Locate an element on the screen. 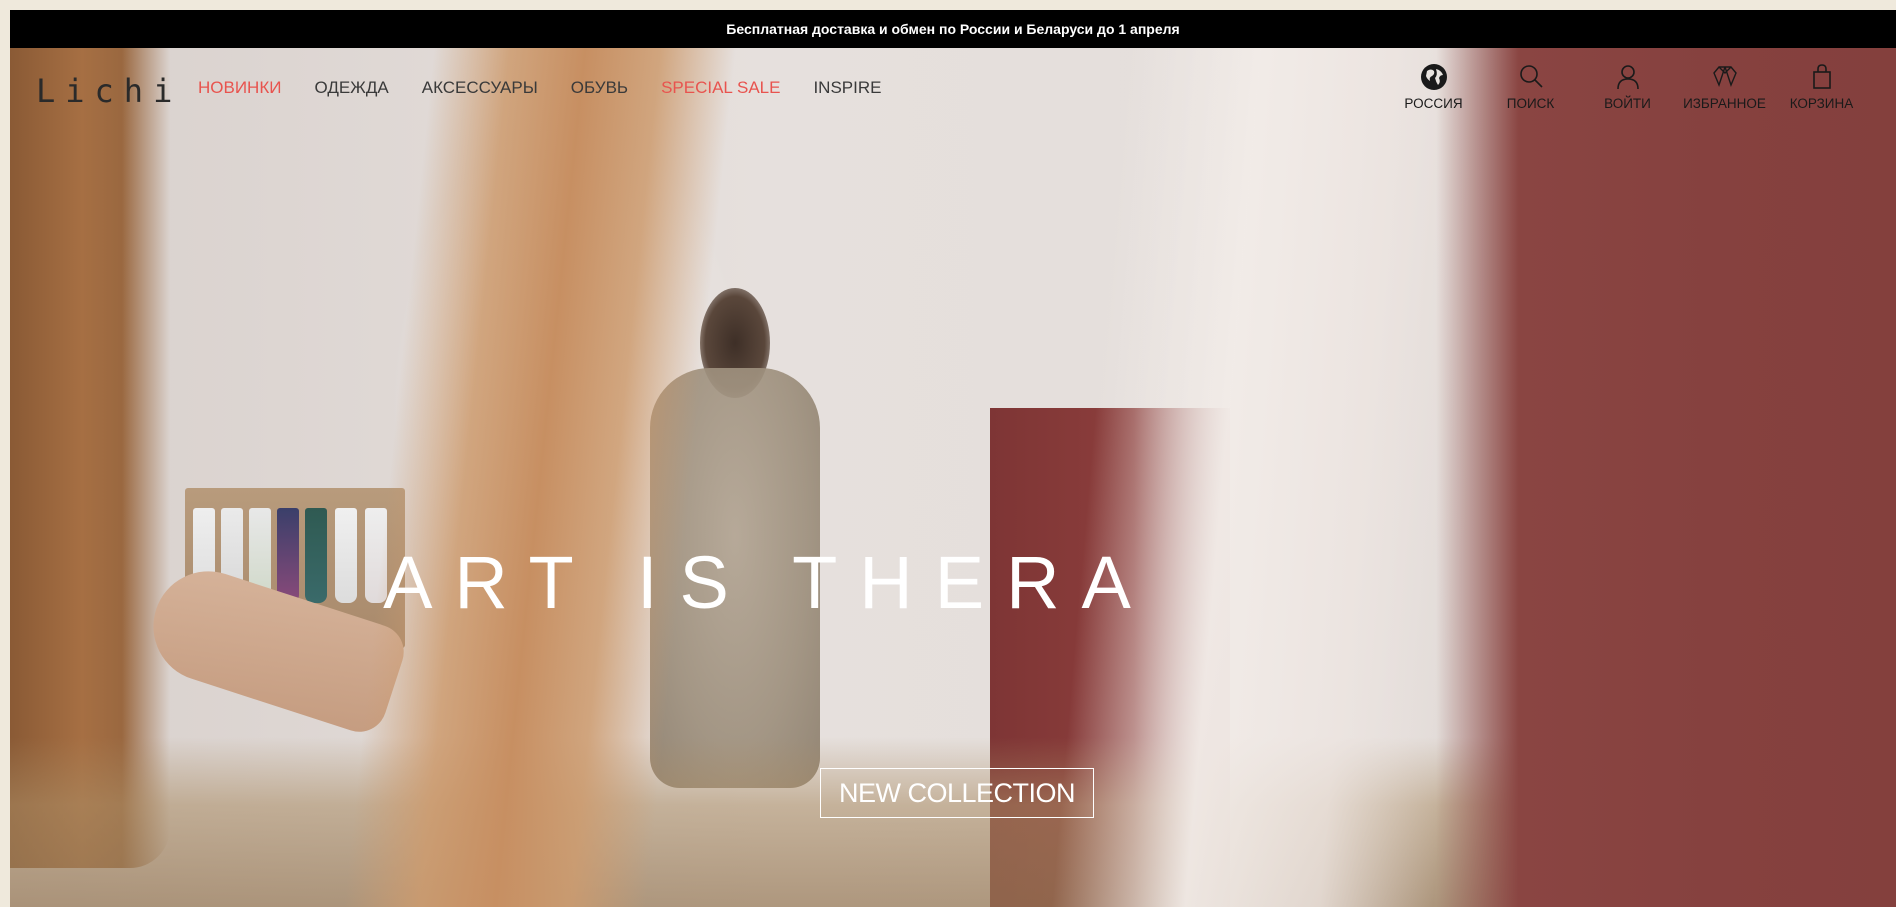 This screenshot has height=907, width=1896. favorites-button: ИЗБРАННОЕ is located at coordinates (1724, 86).